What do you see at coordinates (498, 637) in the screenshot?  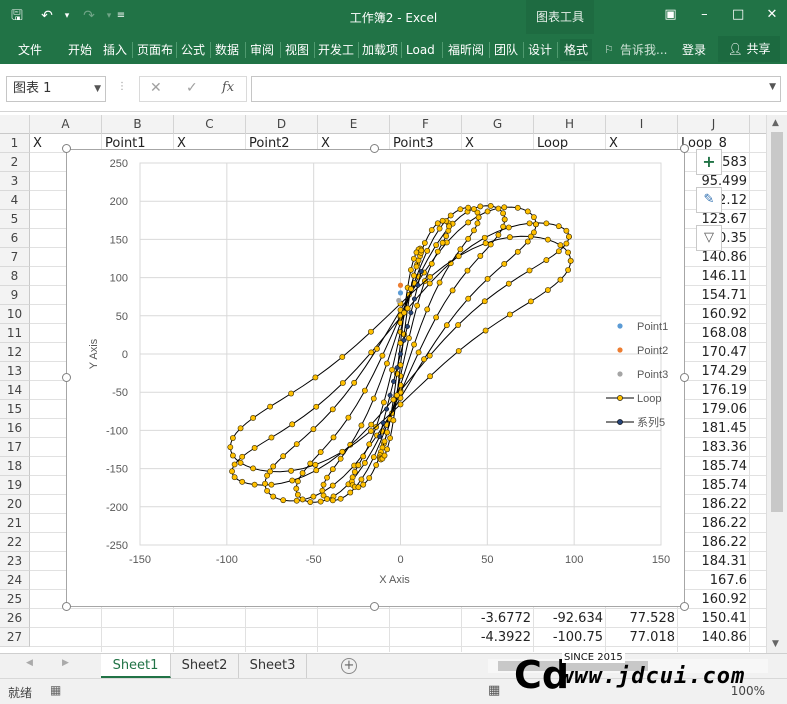 I see `data-cell: -4.3922` at bounding box center [498, 637].